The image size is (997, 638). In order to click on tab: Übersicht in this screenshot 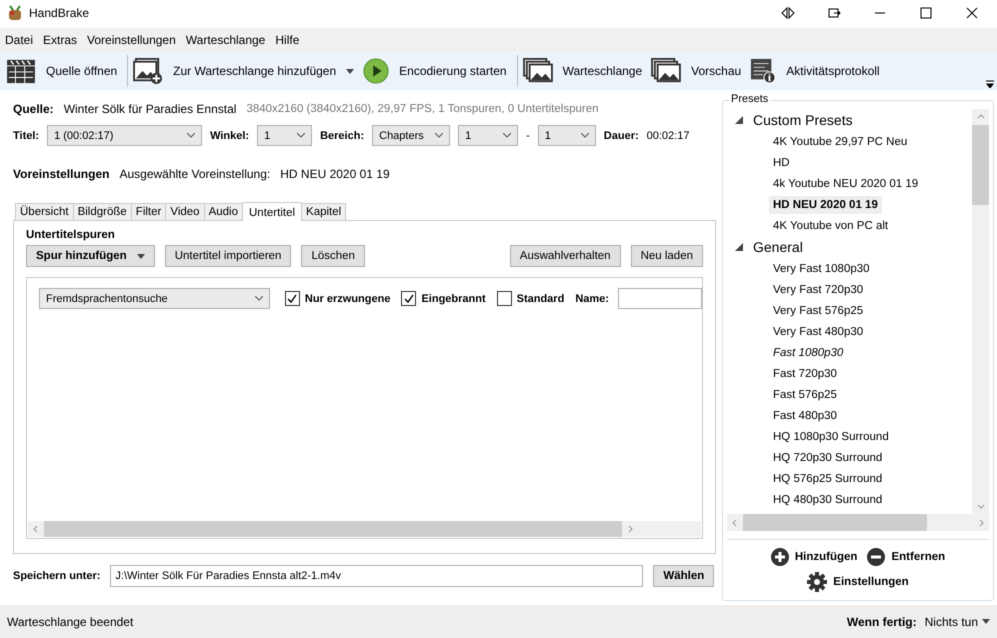, I will do `click(44, 211)`.